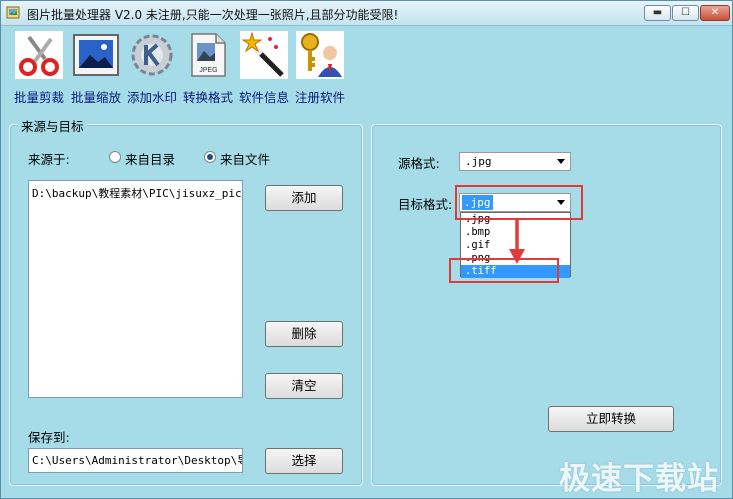  I want to click on toolbar-register-label: 注册软件, so click(319, 97).